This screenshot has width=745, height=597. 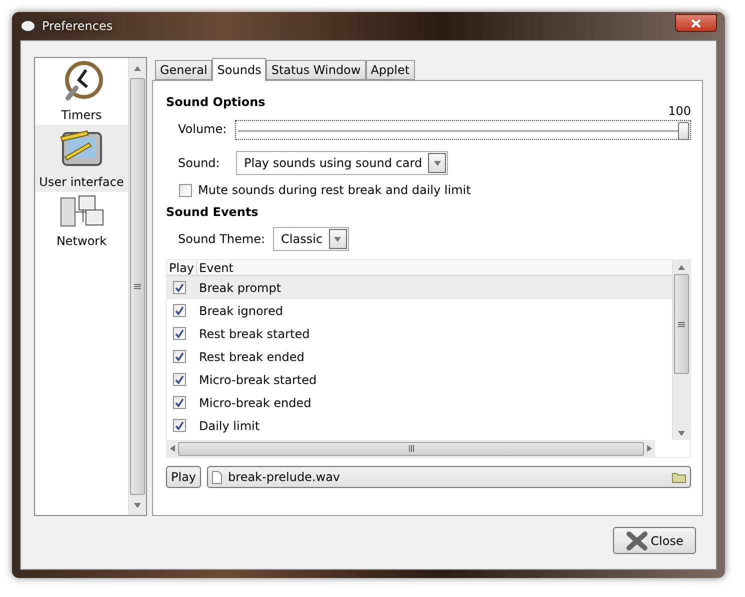 What do you see at coordinates (419, 425) in the screenshot?
I see `event-row: Daily limit` at bounding box center [419, 425].